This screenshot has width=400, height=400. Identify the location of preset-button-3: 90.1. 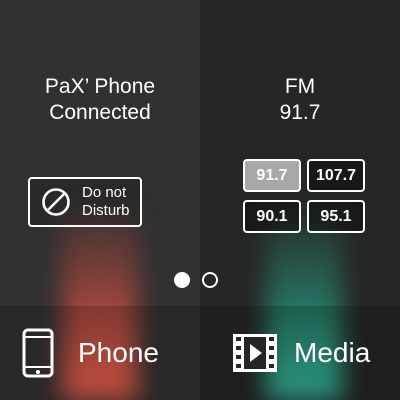
(272, 216).